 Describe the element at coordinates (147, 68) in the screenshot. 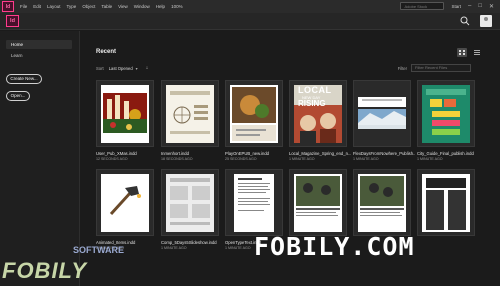

I see `sort-direction-icon: ↓` at that location.